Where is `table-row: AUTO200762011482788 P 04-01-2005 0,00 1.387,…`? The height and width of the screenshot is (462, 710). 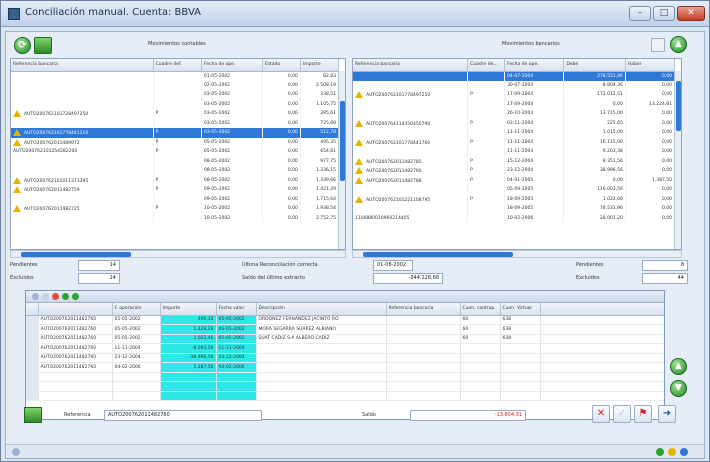 table-row: AUTO200762011482788 P 04-01-2005 0,00 1.387,… is located at coordinates (514, 180).